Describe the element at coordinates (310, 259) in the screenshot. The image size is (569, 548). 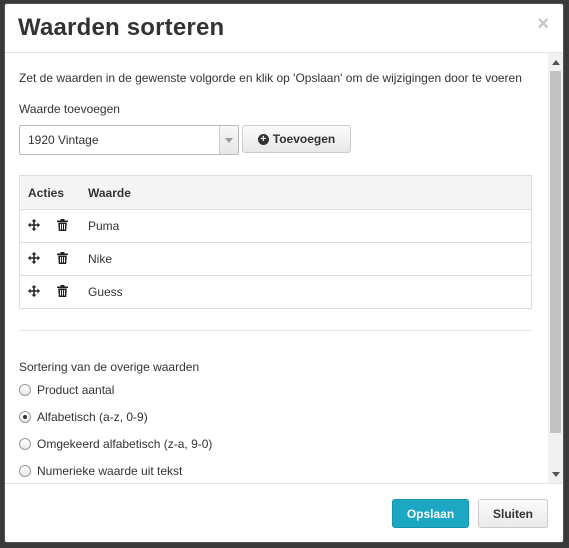
I see `row-value: Nike` at that location.